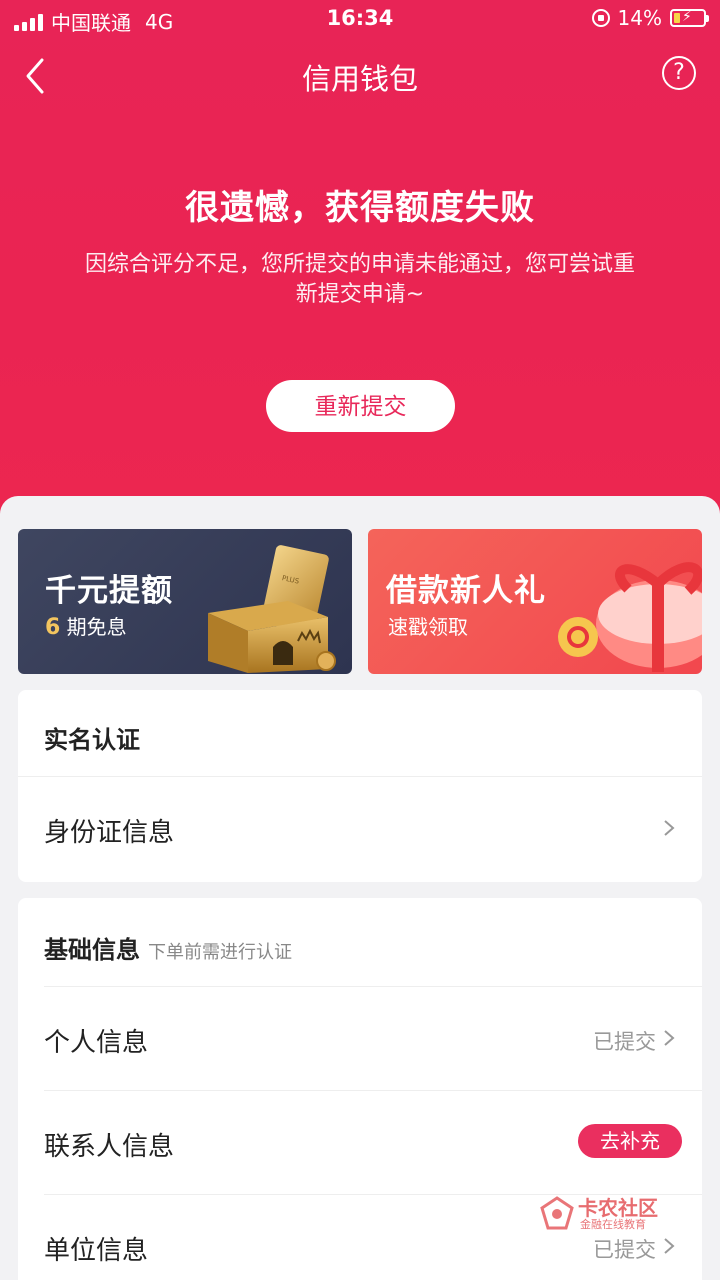 The width and height of the screenshot is (720, 1280). Describe the element at coordinates (605, 1214) in the screenshot. I see `watermark: 卡农社区 金融在线教育` at that location.